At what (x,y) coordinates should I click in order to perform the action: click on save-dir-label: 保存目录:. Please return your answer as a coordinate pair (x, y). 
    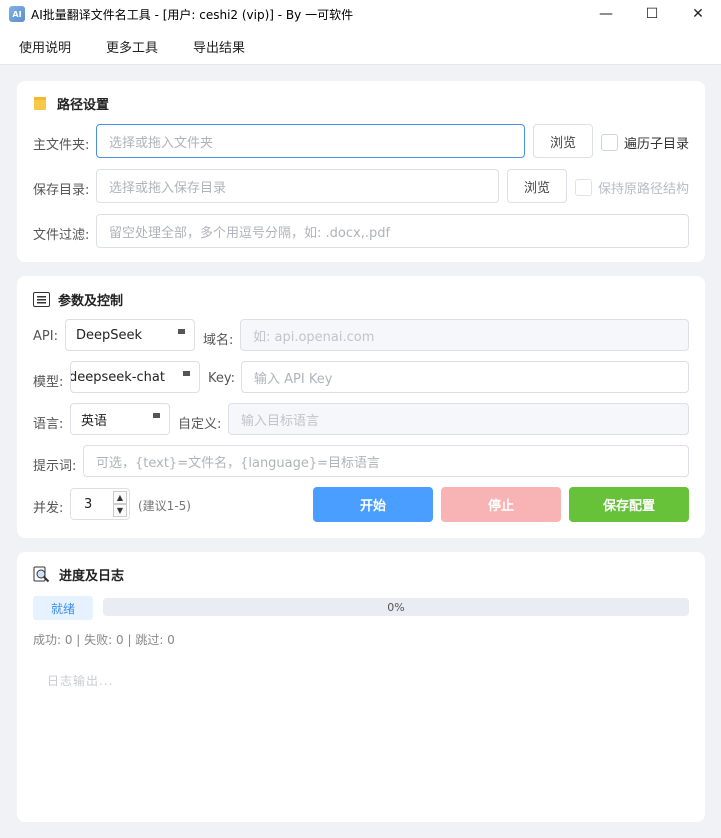
    Looking at the image, I should click on (61, 190).